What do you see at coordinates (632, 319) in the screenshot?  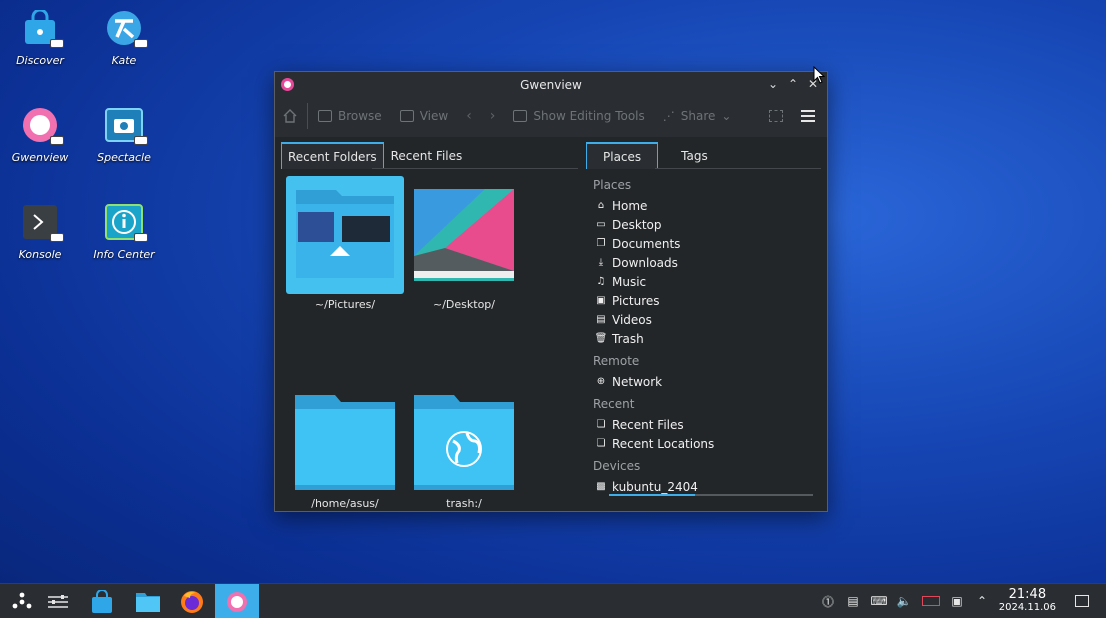 I see `place-label: Videos` at bounding box center [632, 319].